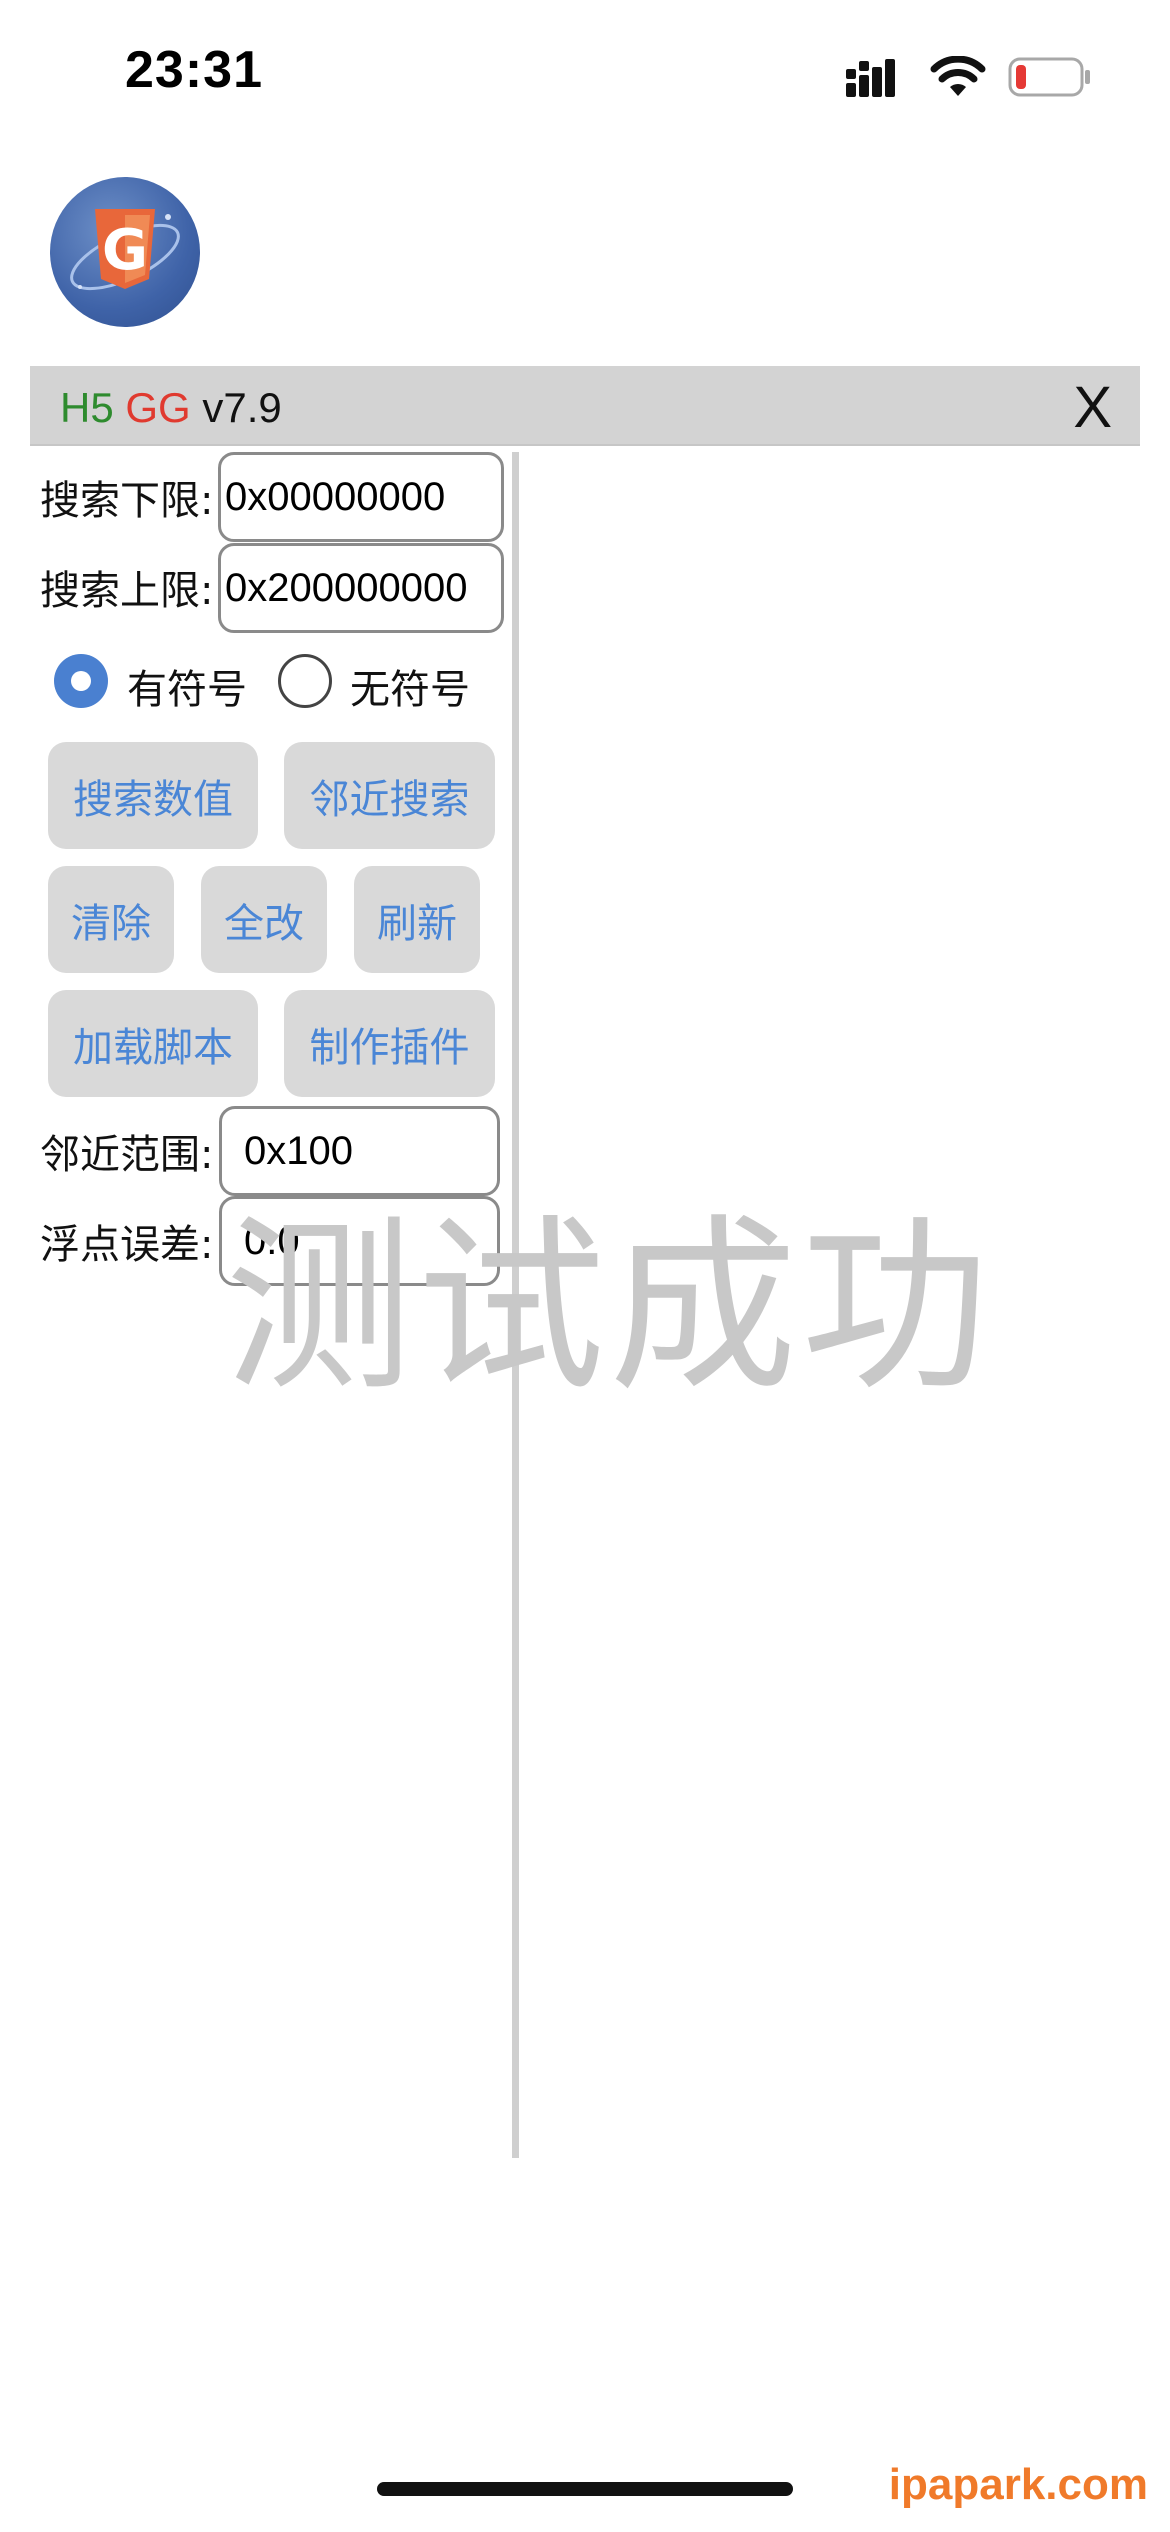 The height and width of the screenshot is (2532, 1170). I want to click on search-upper-label: 搜索上限:, so click(127, 591).